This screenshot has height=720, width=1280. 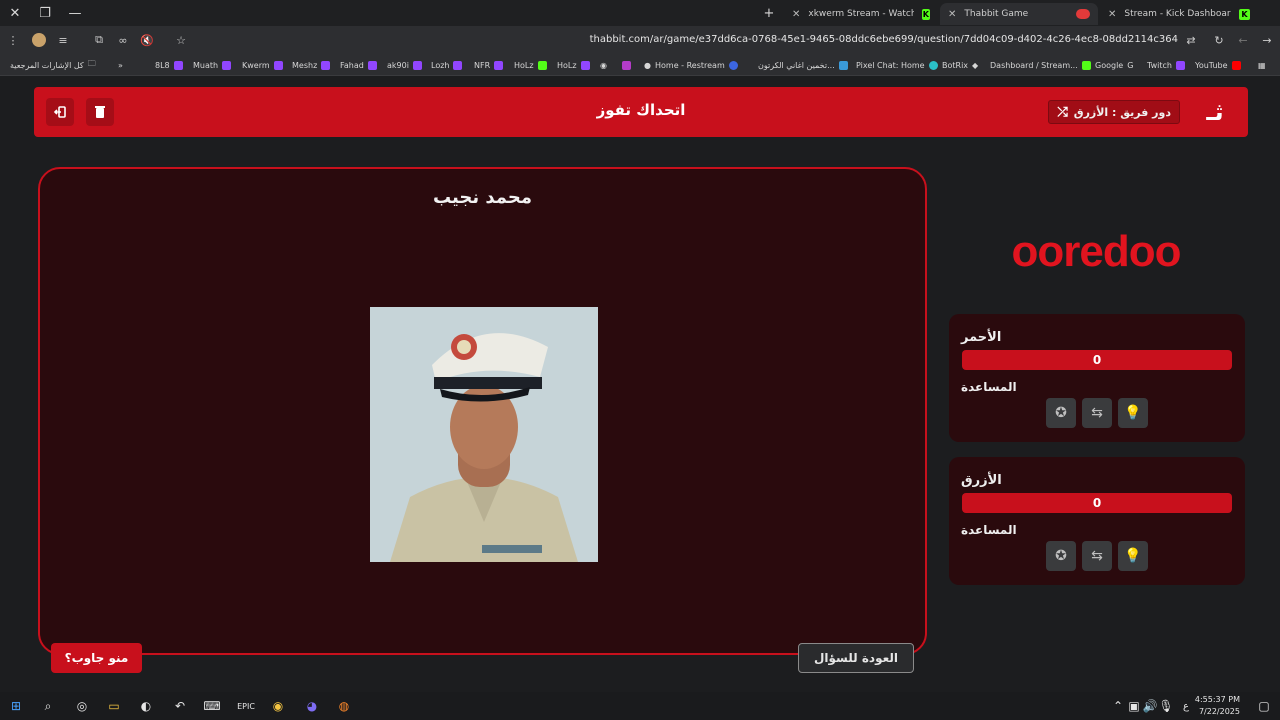 What do you see at coordinates (358, 65) in the screenshot?
I see `bookmark-item: Fahad` at bounding box center [358, 65].